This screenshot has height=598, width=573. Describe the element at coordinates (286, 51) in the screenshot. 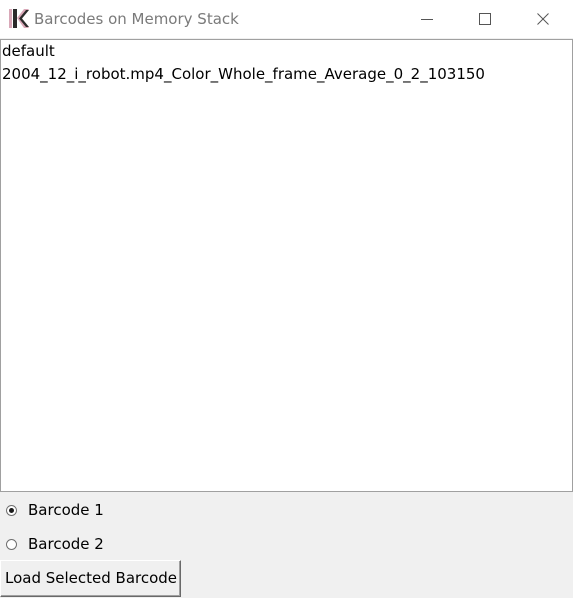

I see `list-item: default` at that location.